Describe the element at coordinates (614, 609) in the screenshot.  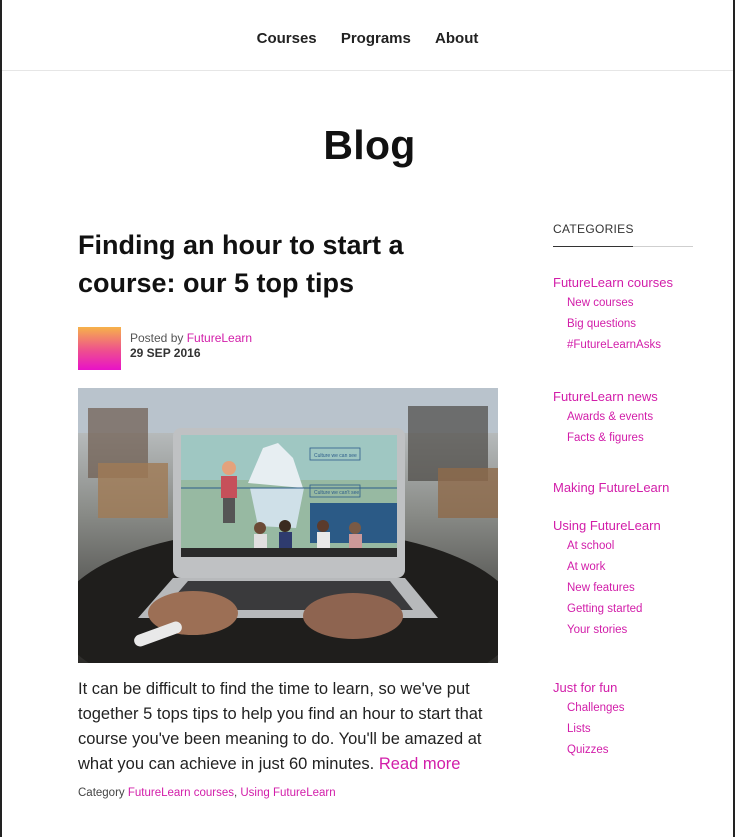
I see `category-getting-started: Getting started` at that location.